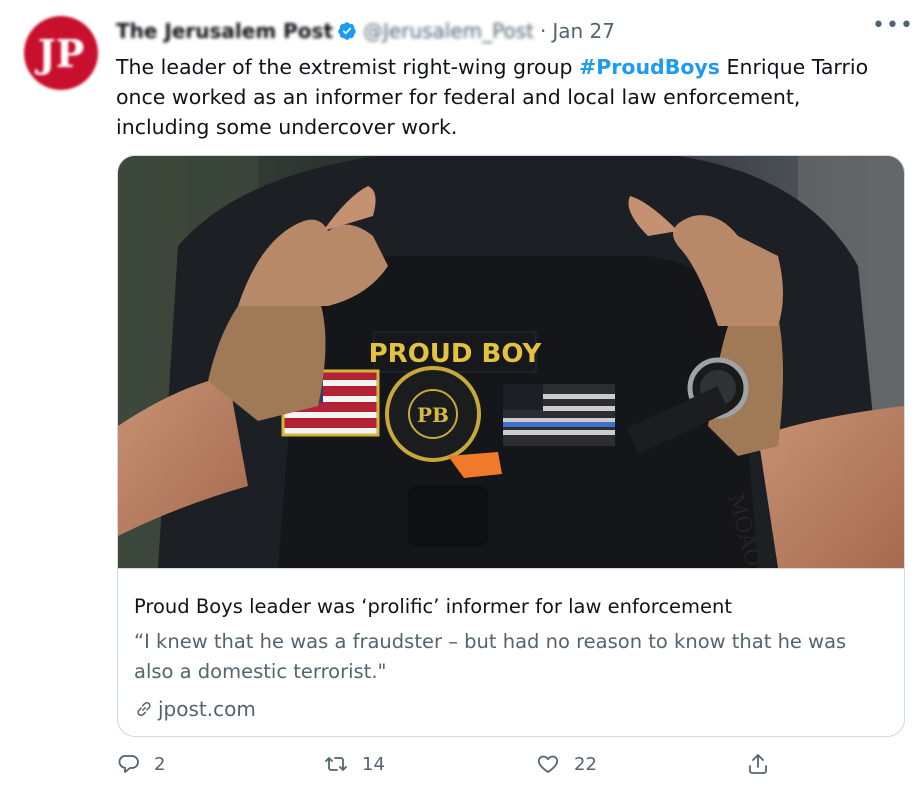 The height and width of the screenshot is (800, 924). I want to click on share-icon, so click(758, 764).